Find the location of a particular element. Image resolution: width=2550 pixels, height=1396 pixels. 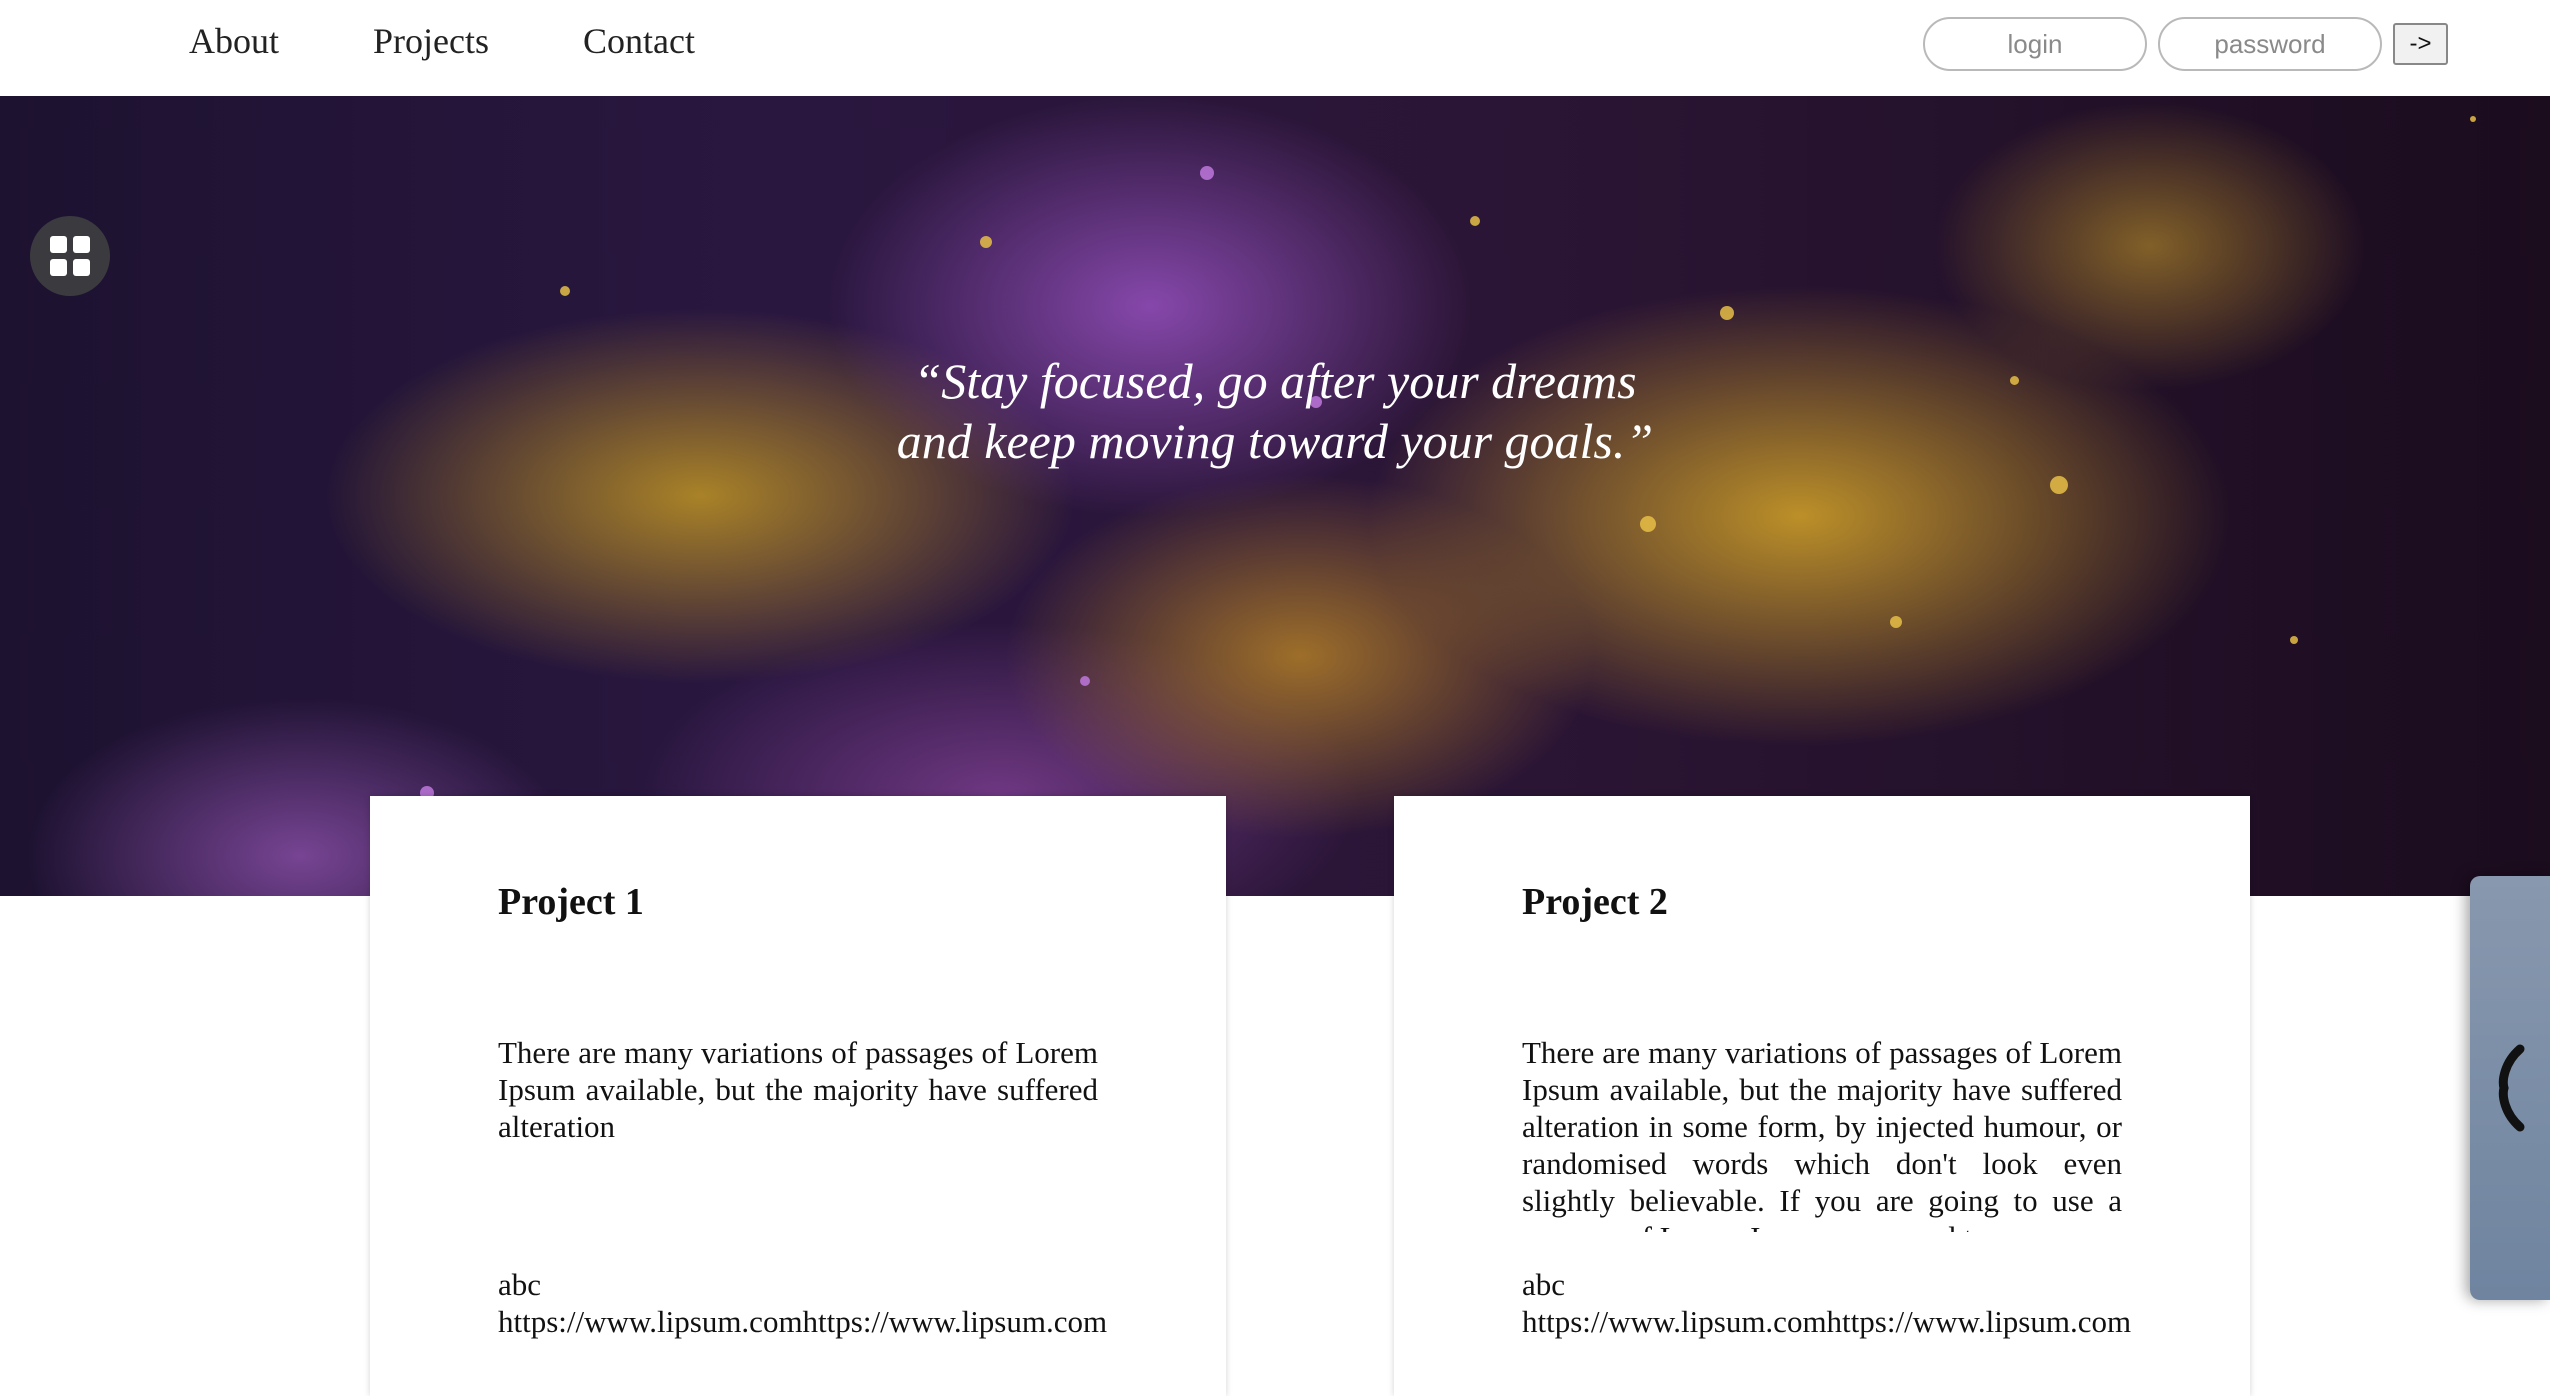

grid-icon is located at coordinates (70, 256).